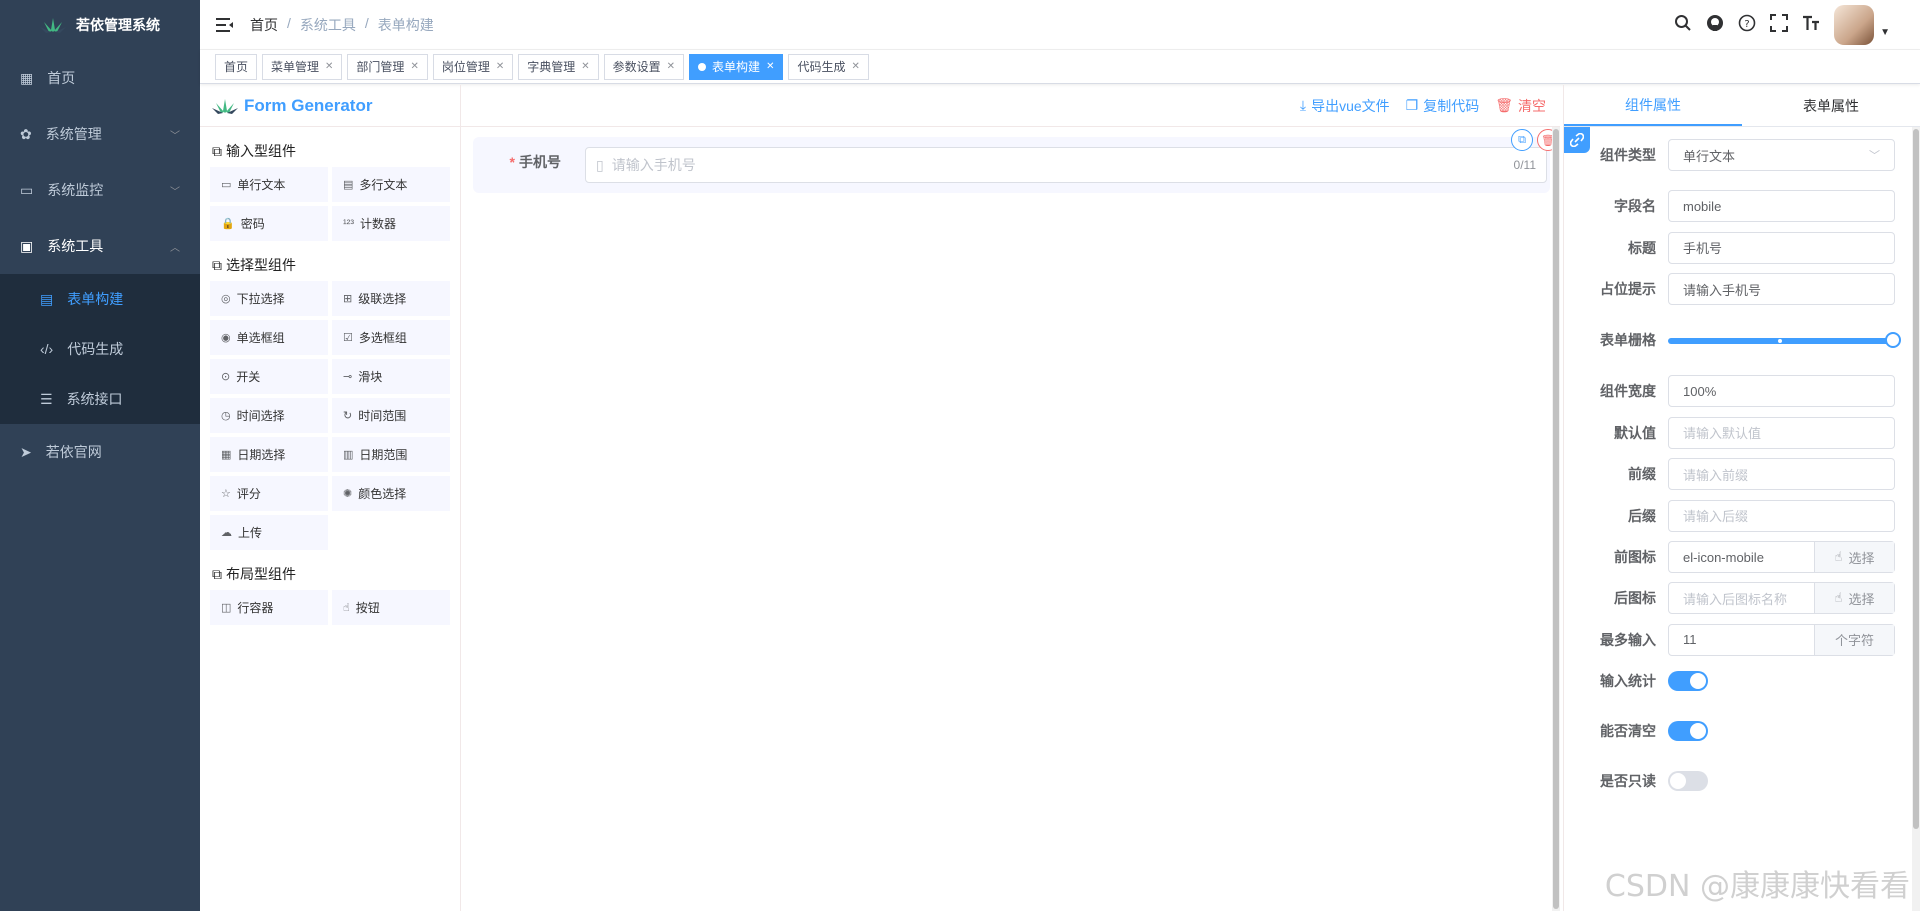  What do you see at coordinates (391, 298) in the screenshot?
I see `component-item: ⊞ 级联选择` at bounding box center [391, 298].